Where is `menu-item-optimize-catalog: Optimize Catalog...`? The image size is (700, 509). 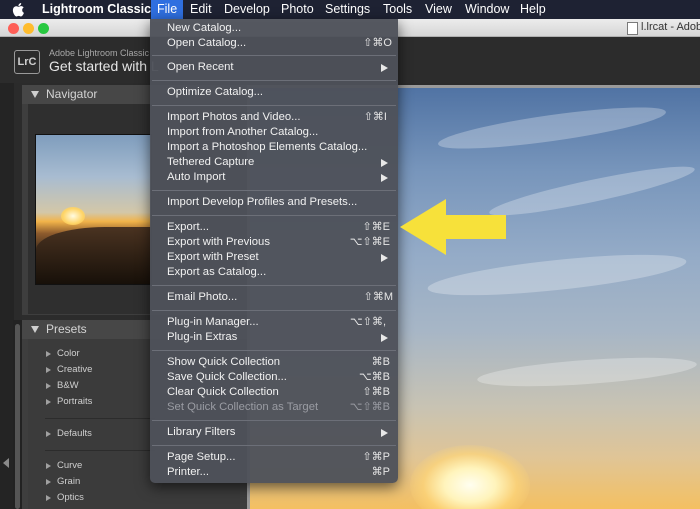
menu-item-optimize-catalog: Optimize Catalog... is located at coordinates (215, 92).